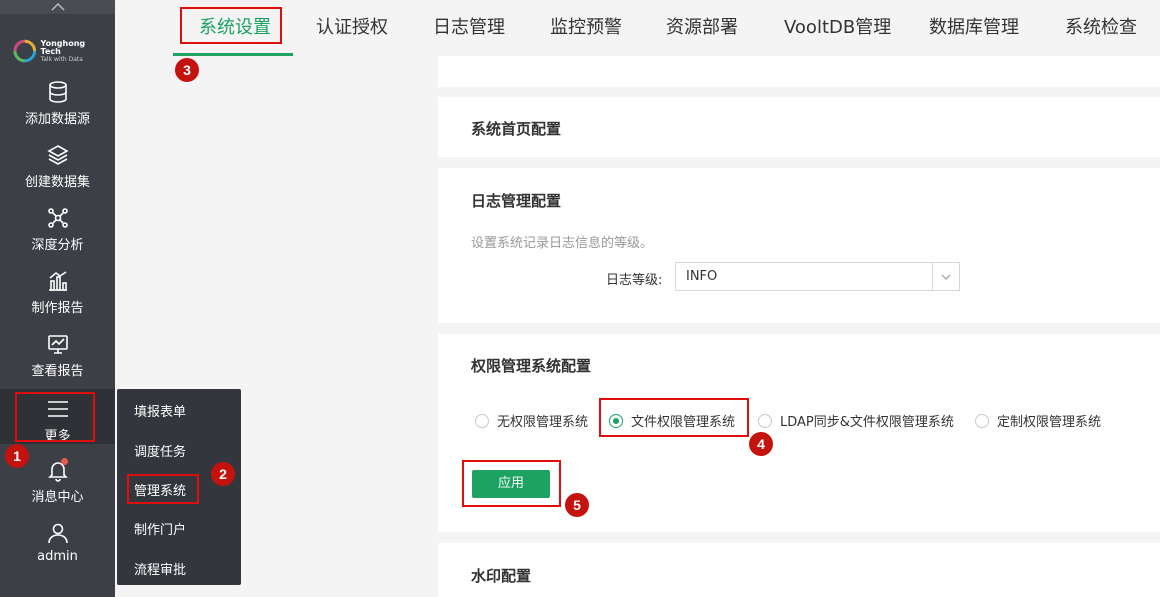 This screenshot has width=1160, height=597. What do you see at coordinates (163, 489) in the screenshot?
I see `annotation-box-admin-system` at bounding box center [163, 489].